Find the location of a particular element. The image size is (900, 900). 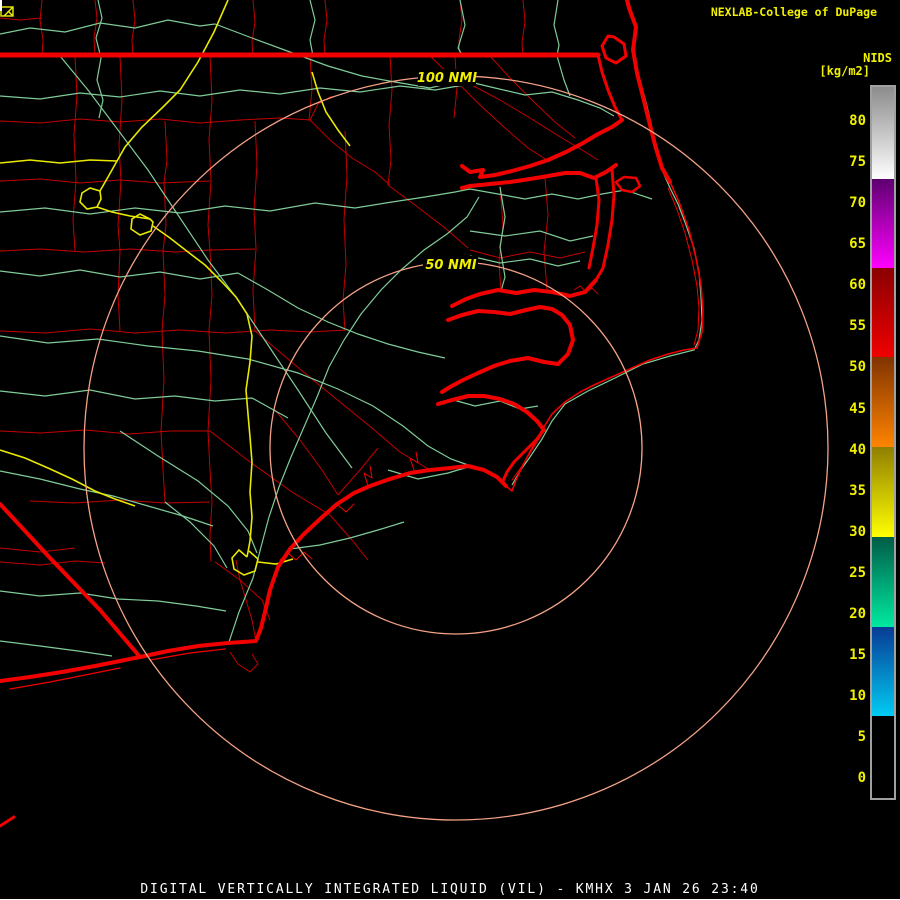

range-ring-label: 100 NMI is located at coordinates (447, 78).